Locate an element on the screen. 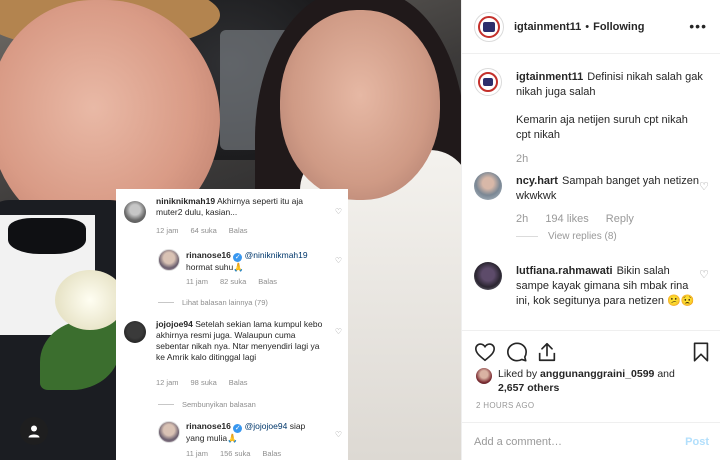  liker-username: anggunanggraini_0599 is located at coordinates (597, 374).